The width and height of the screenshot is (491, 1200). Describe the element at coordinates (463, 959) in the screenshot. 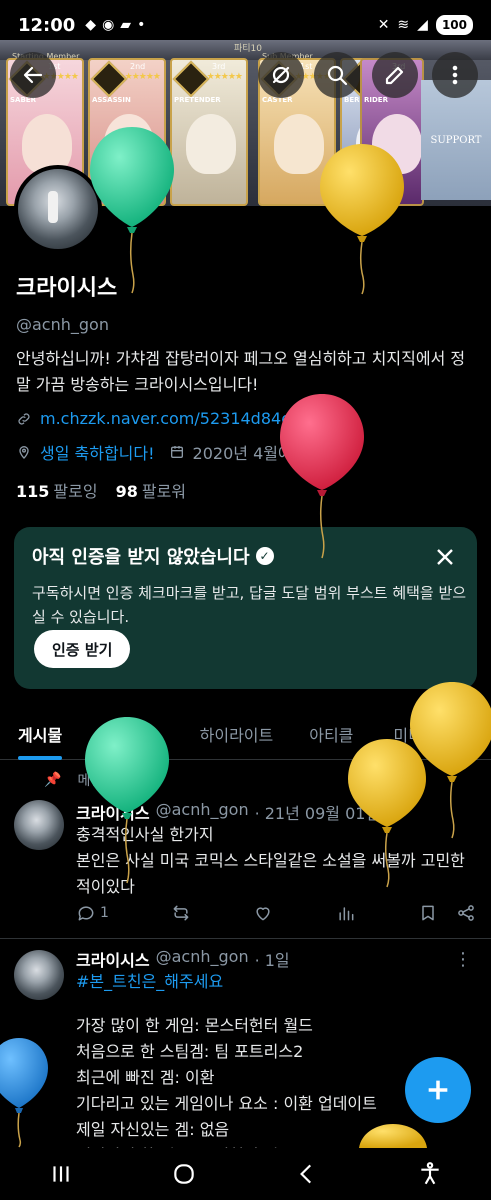

I see `more-vertical-icon: ⋮` at that location.